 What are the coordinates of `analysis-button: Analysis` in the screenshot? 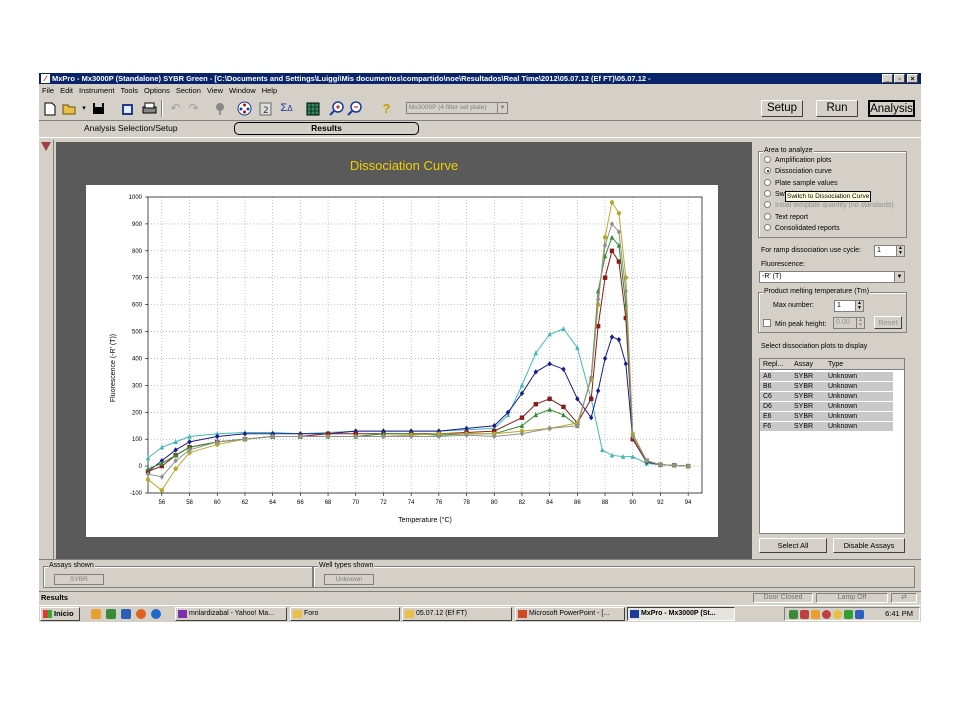 It's located at (891, 108).